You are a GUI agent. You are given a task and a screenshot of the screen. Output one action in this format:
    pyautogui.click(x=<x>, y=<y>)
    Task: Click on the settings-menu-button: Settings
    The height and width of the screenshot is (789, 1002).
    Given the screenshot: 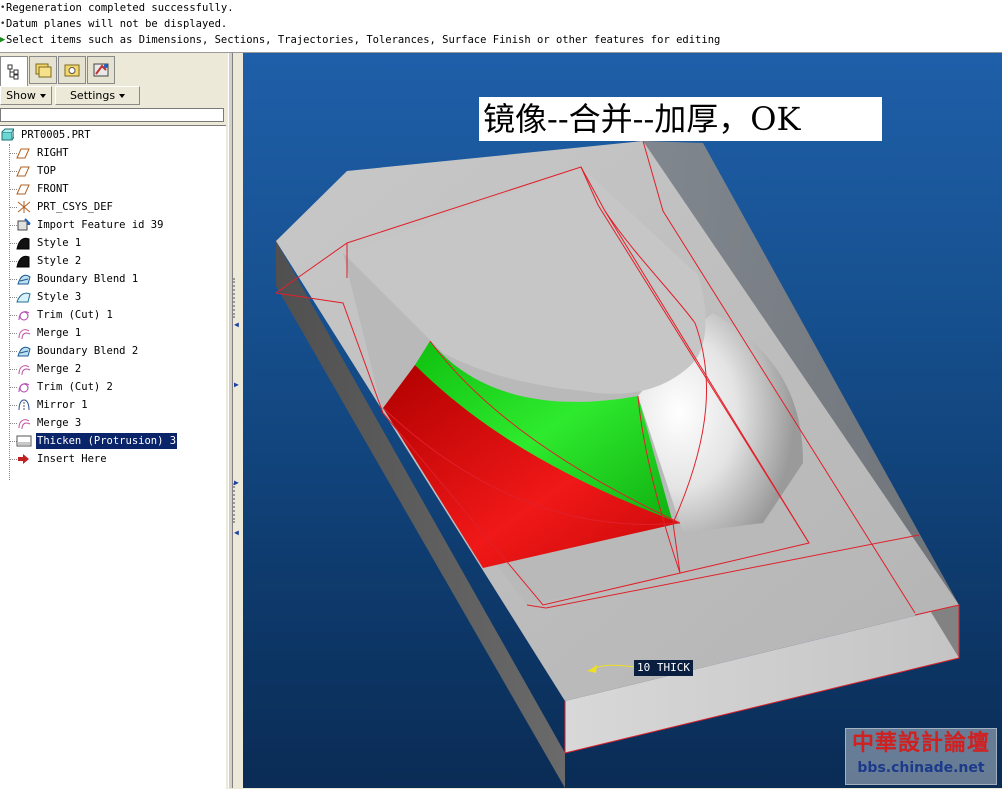 What is the action you would take?
    pyautogui.click(x=97, y=95)
    